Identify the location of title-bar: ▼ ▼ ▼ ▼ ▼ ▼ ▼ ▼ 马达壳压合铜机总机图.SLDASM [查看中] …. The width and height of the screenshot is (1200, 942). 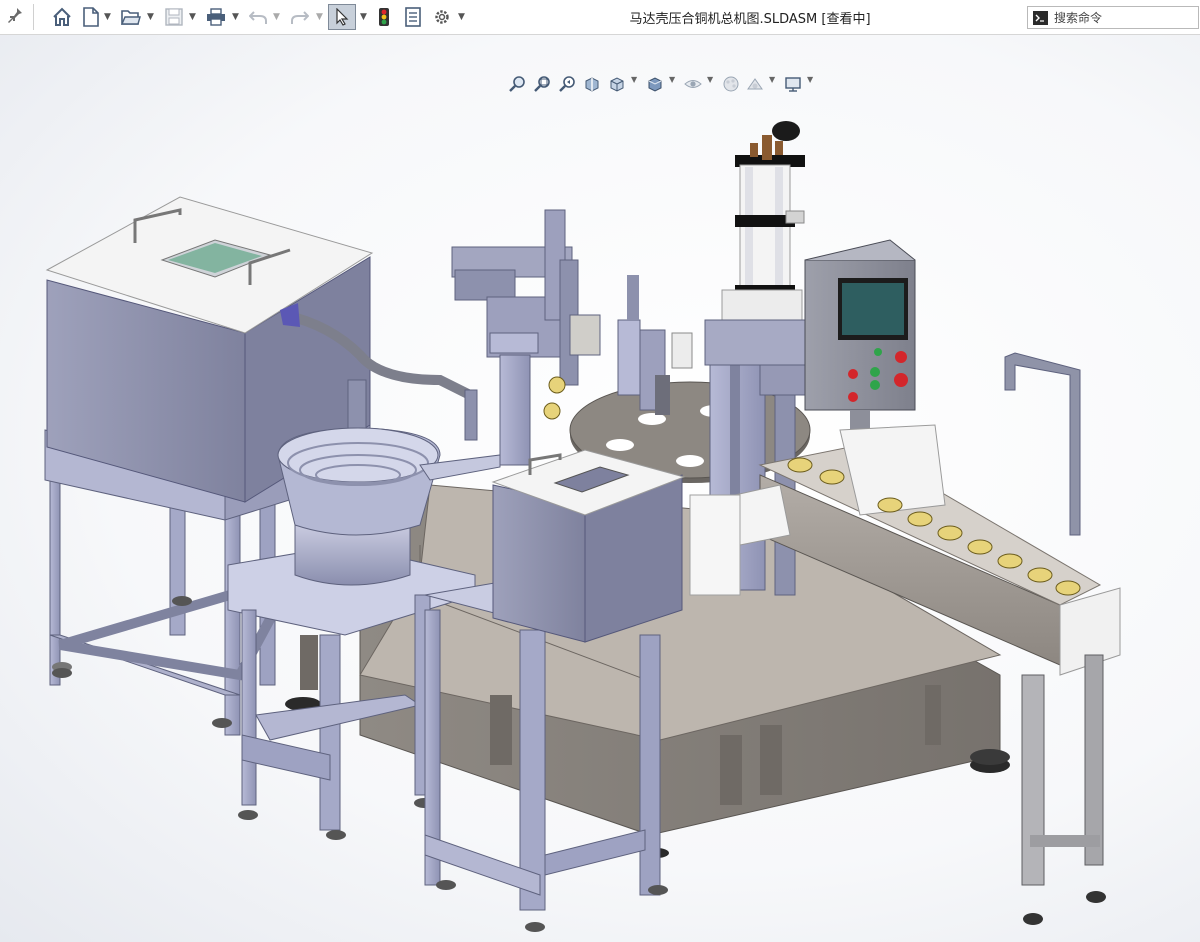
(600, 17).